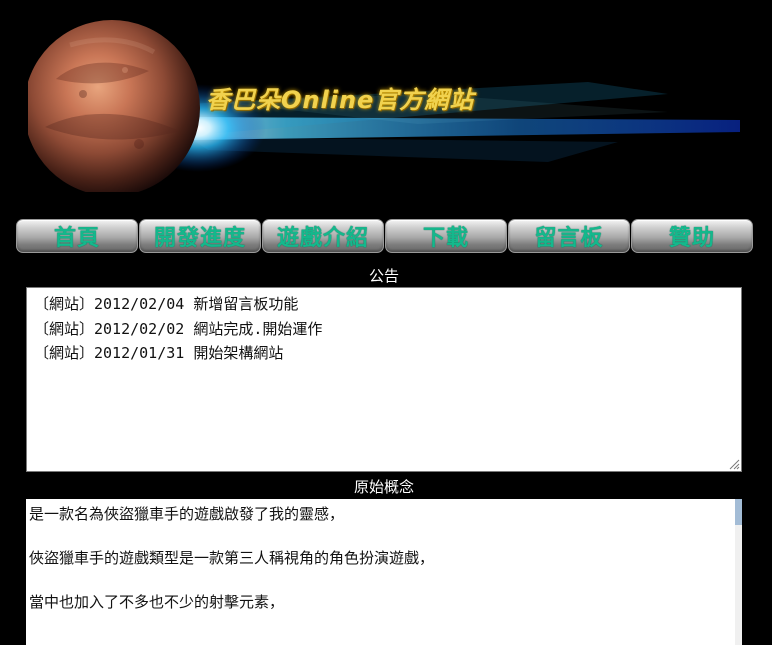 Image resolution: width=772 pixels, height=645 pixels. I want to click on nav-development-progress-button: 開發進度, so click(200, 236).